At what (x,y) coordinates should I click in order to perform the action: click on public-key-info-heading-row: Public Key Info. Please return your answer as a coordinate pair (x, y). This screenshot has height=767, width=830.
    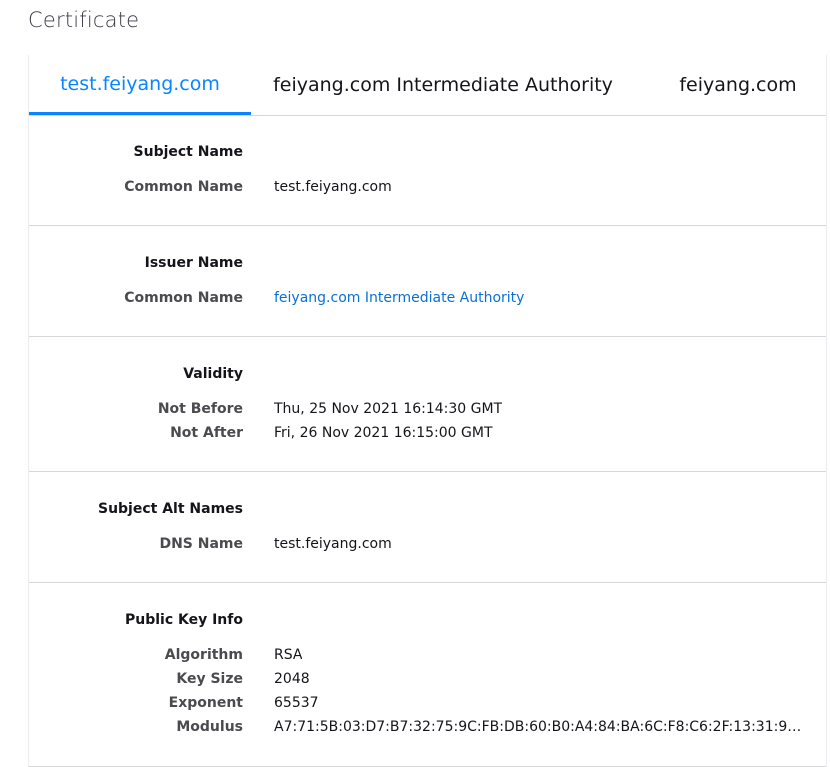
    Looking at the image, I should click on (427, 620).